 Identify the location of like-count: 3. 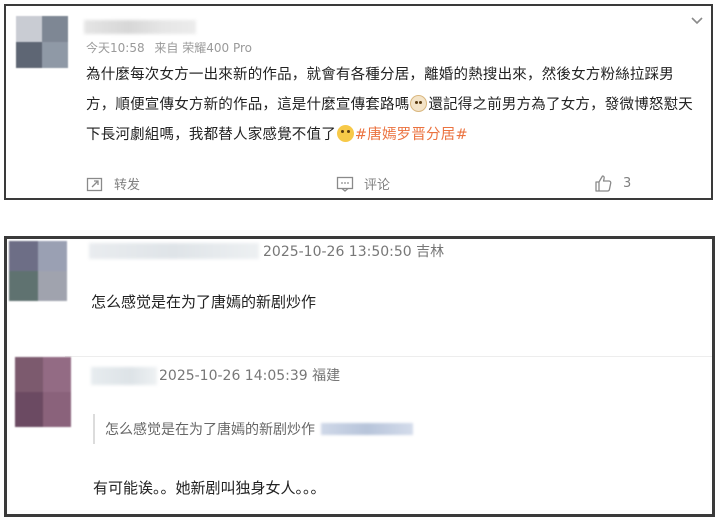
(627, 183).